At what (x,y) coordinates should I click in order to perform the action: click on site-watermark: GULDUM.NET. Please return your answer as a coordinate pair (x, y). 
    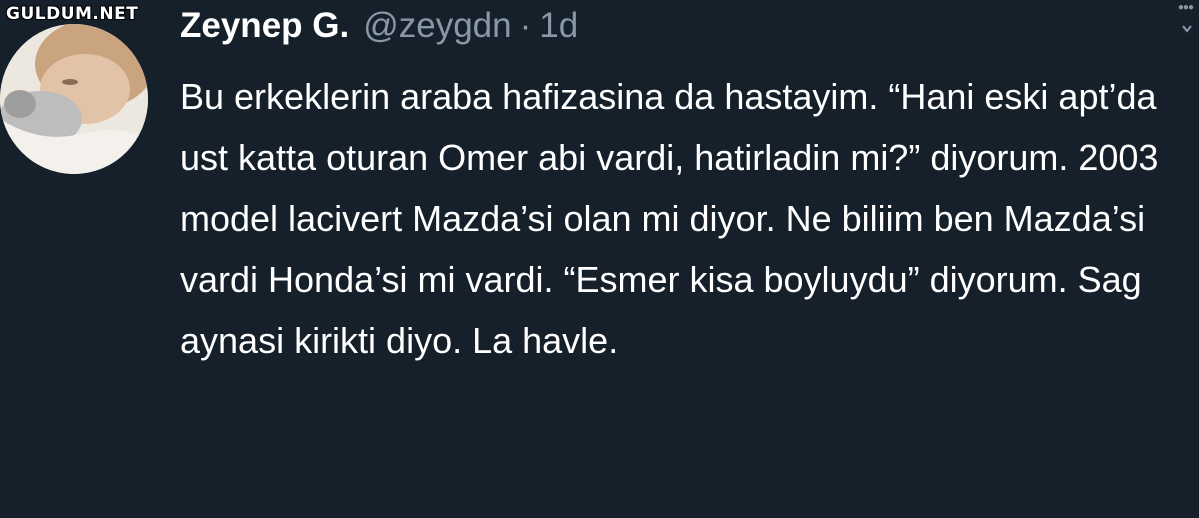
    Looking at the image, I should click on (72, 14).